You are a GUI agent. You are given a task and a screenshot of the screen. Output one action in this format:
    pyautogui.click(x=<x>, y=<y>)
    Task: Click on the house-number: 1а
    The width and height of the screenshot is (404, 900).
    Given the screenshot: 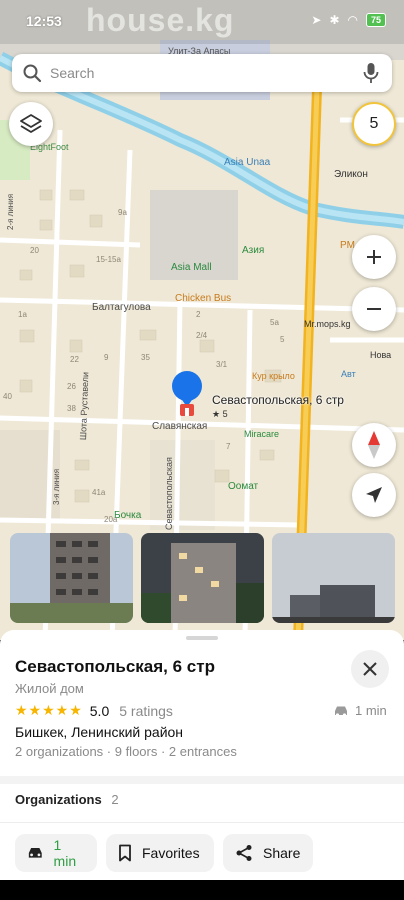 What is the action you would take?
    pyautogui.click(x=22, y=314)
    